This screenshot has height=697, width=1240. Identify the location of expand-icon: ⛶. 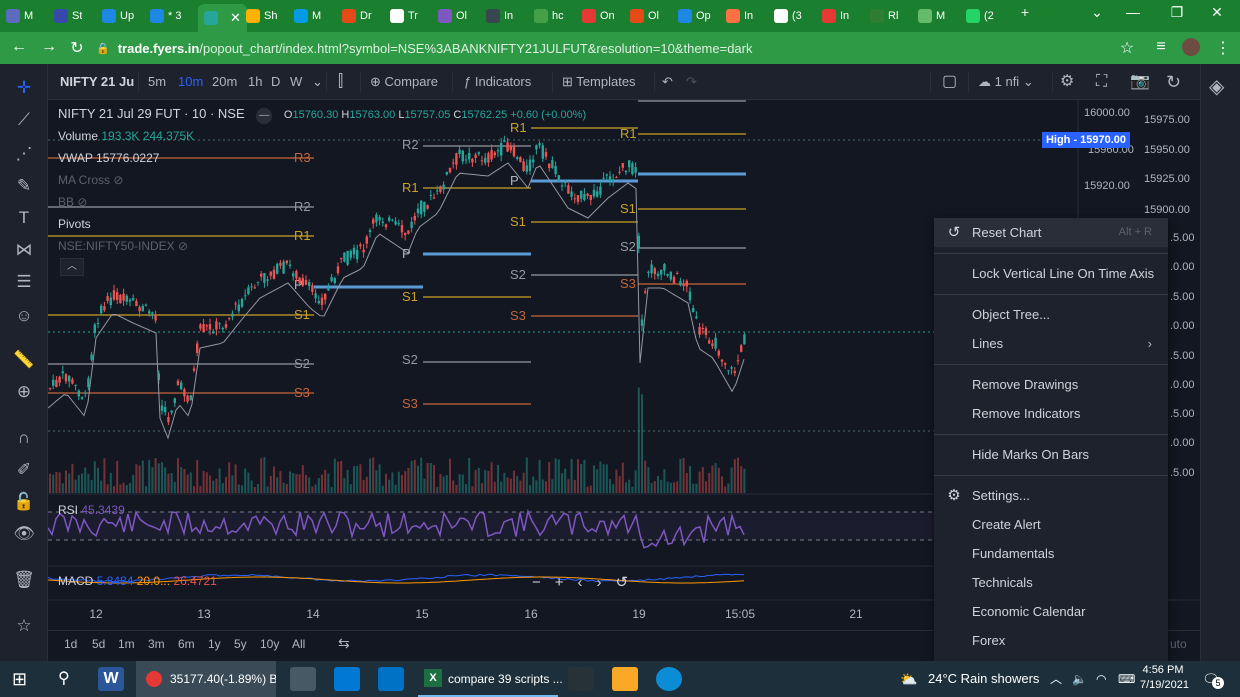
(1101, 82).